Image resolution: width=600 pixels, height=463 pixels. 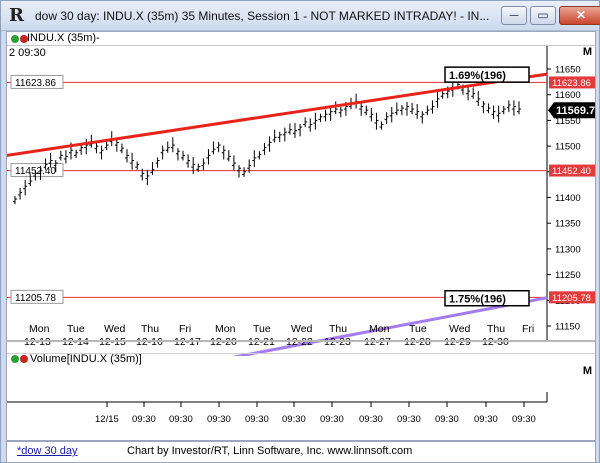 I want to click on price-tick-label: 11600, so click(x=568, y=95).